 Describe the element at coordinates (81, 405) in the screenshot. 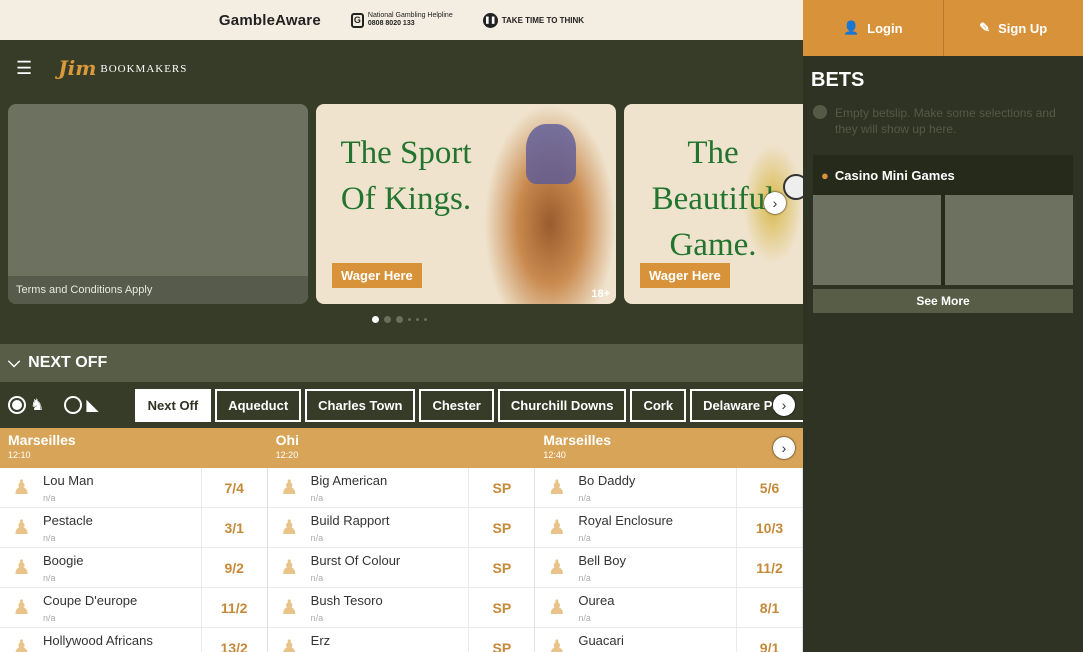

I see `greyhound-radio: ◣` at that location.